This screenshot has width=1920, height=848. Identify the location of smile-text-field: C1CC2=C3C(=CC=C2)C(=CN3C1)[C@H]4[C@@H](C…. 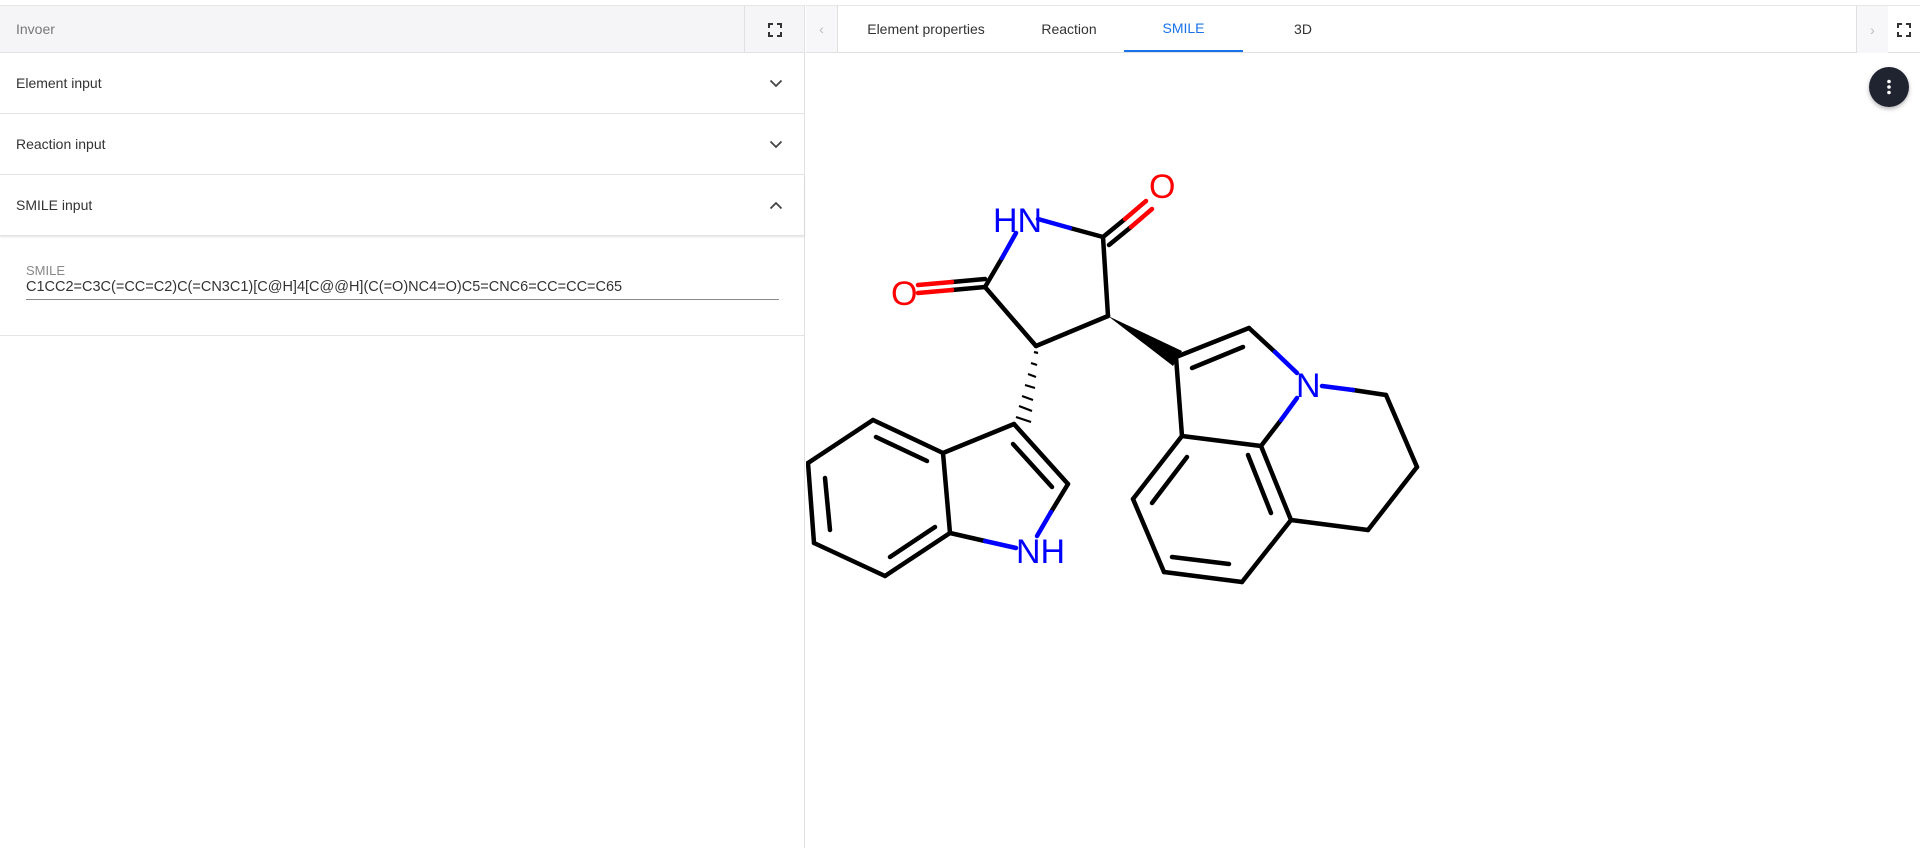
(402, 289).